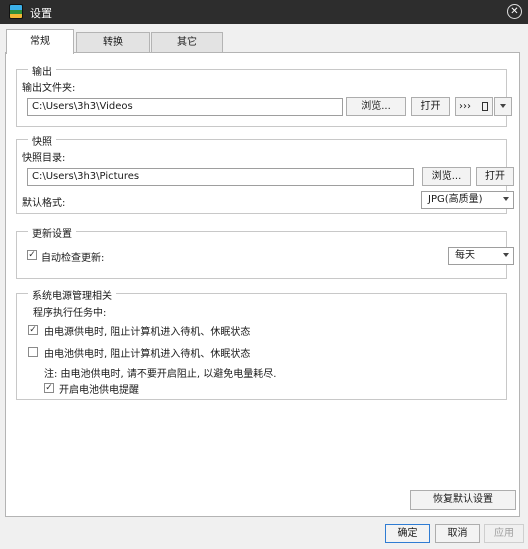  What do you see at coordinates (70, 313) in the screenshot?
I see `power-subtitle: 程序执行任务中:` at bounding box center [70, 313].